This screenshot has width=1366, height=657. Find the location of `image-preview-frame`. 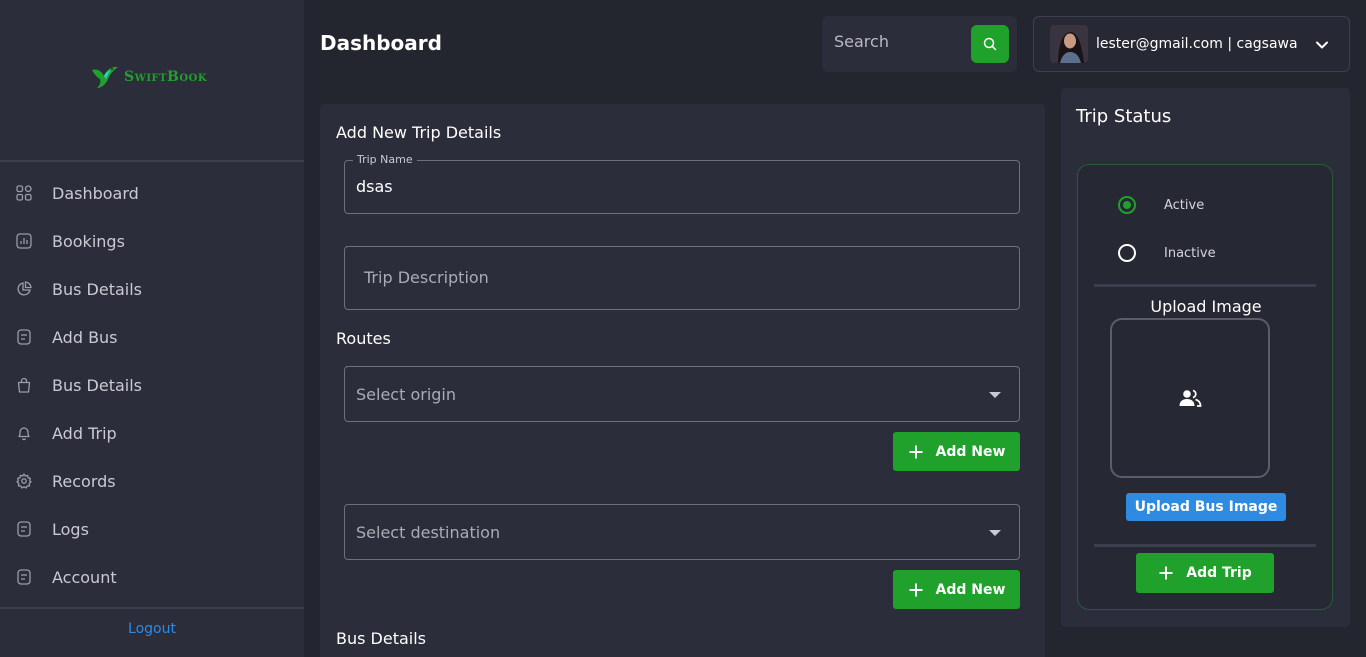

image-preview-frame is located at coordinates (1190, 398).